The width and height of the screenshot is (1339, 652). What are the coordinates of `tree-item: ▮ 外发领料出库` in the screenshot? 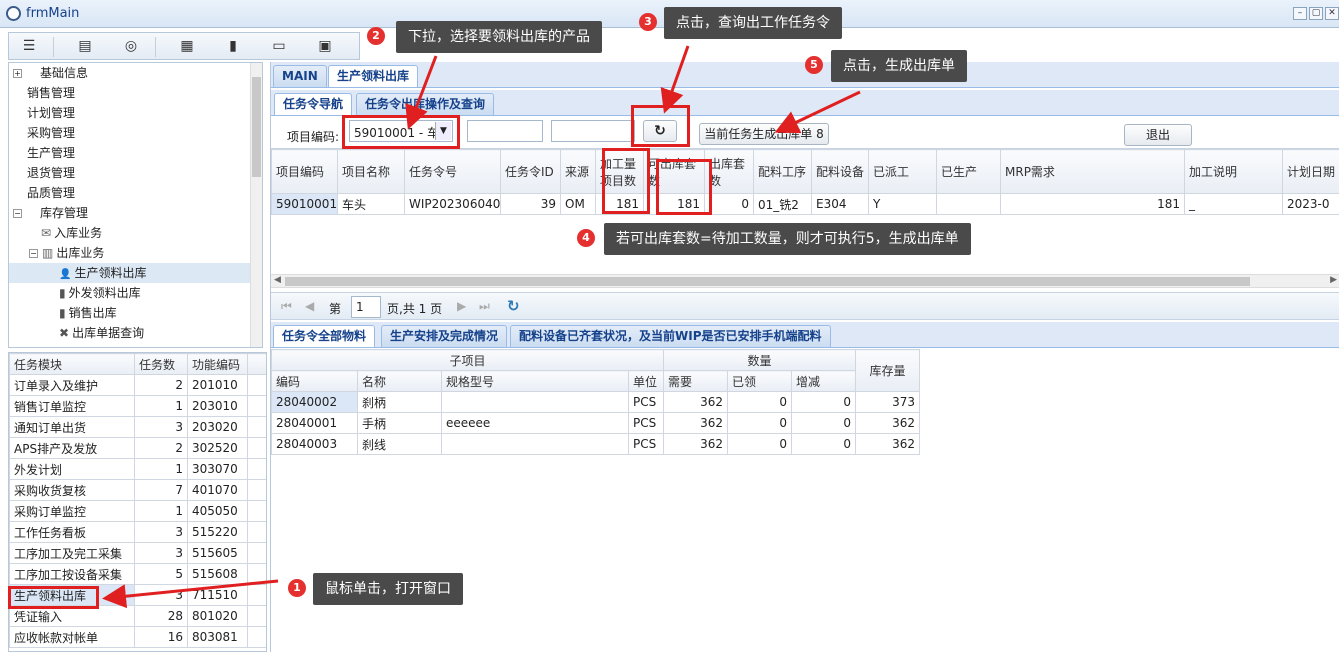 It's located at (100, 293).